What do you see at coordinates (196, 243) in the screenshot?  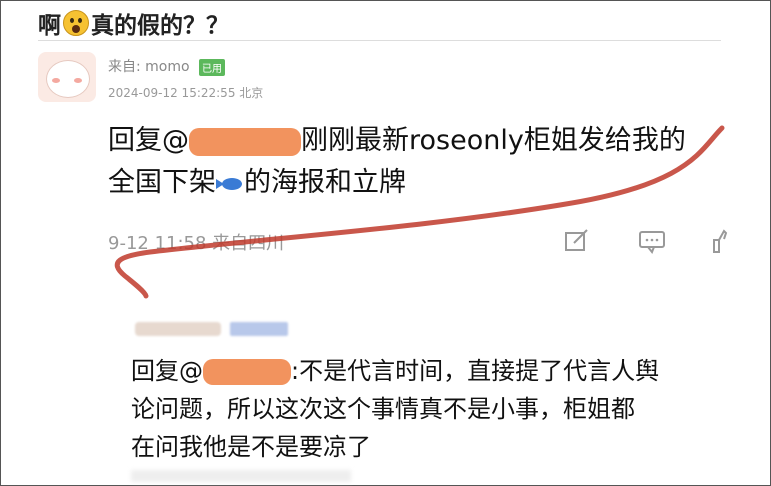 I see `post-meta: 9-12 11:58 来自四川` at bounding box center [196, 243].